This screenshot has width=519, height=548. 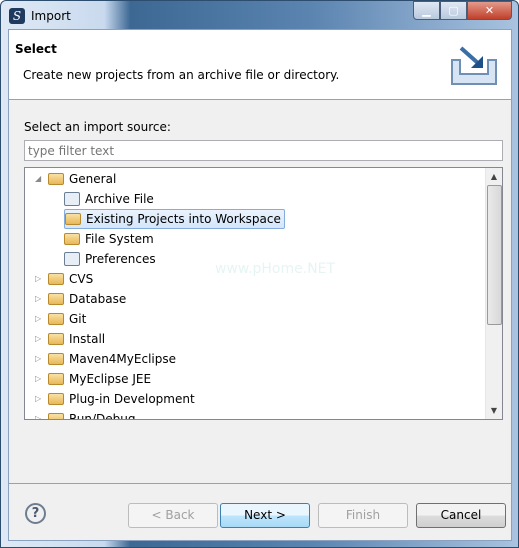 I want to click on title-bar: S Import, so click(x=40, y=16).